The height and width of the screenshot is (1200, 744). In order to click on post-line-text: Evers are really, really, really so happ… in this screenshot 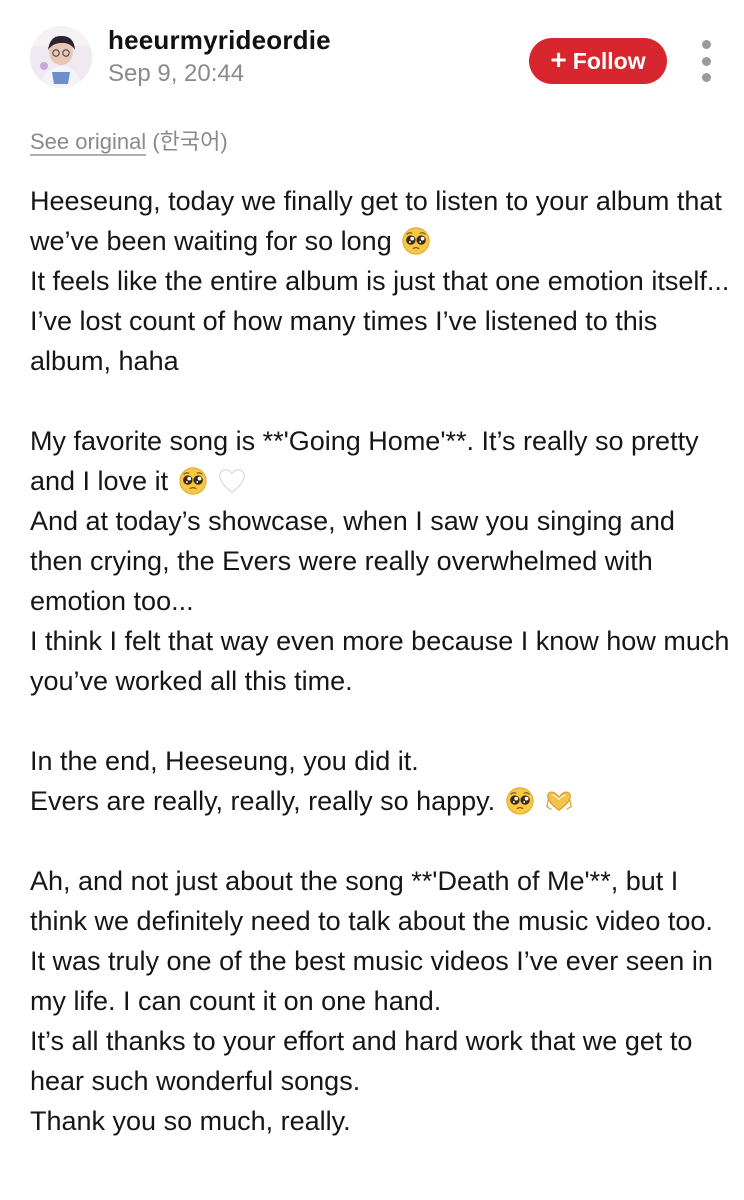, I will do `click(263, 801)`.